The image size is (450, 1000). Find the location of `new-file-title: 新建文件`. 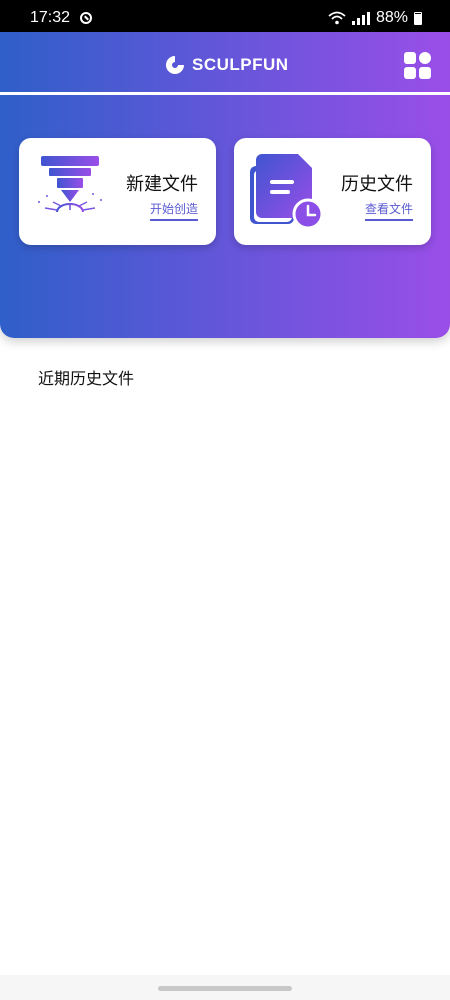

new-file-title: 新建文件 is located at coordinates (162, 184).